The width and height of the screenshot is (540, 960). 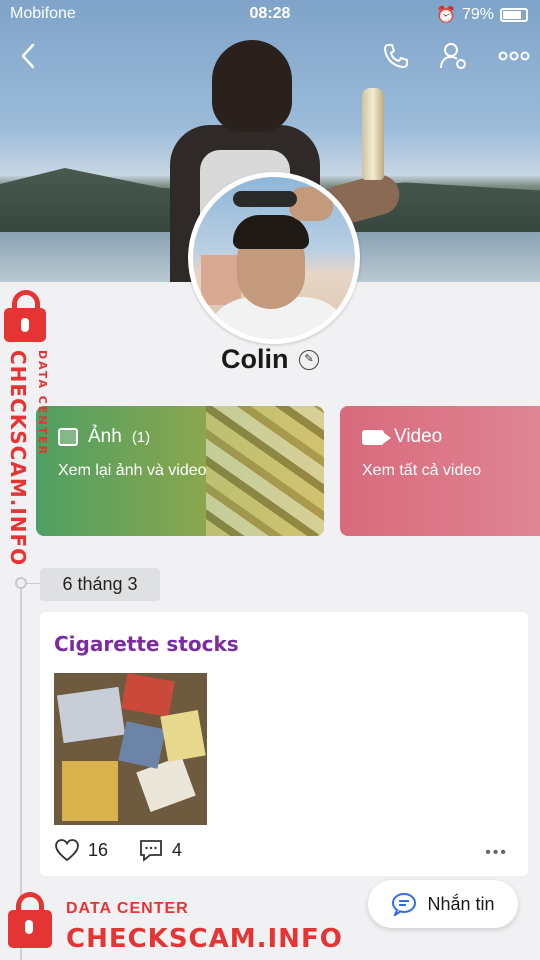 What do you see at coordinates (141, 437) in the screenshot?
I see `photos-count: (1)` at bounding box center [141, 437].